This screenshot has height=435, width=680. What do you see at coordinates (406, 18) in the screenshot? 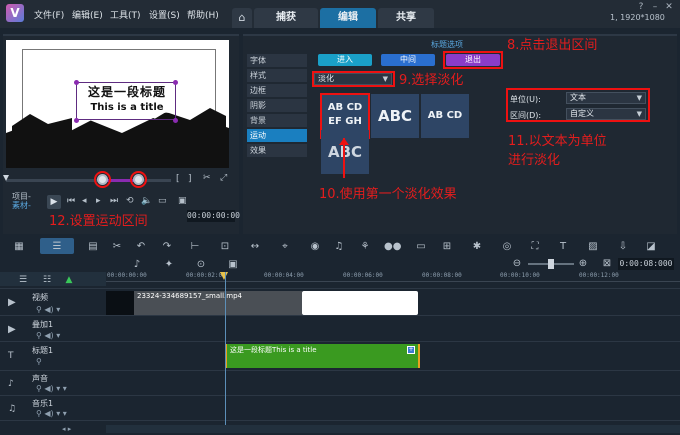
I see `tab-share: 共享` at bounding box center [406, 18].